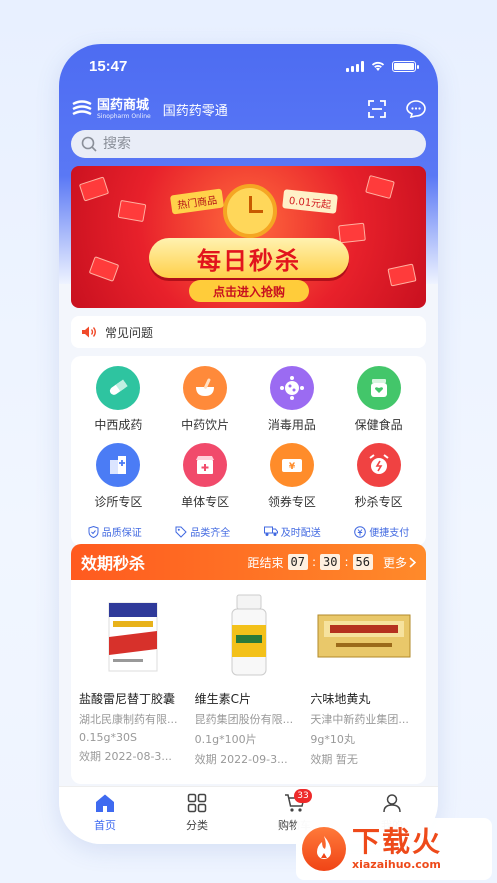 This screenshot has height=883, width=497. What do you see at coordinates (127, 699) in the screenshot?
I see `product-name: 盐酸雷尼替丁胶囊` at bounding box center [127, 699].